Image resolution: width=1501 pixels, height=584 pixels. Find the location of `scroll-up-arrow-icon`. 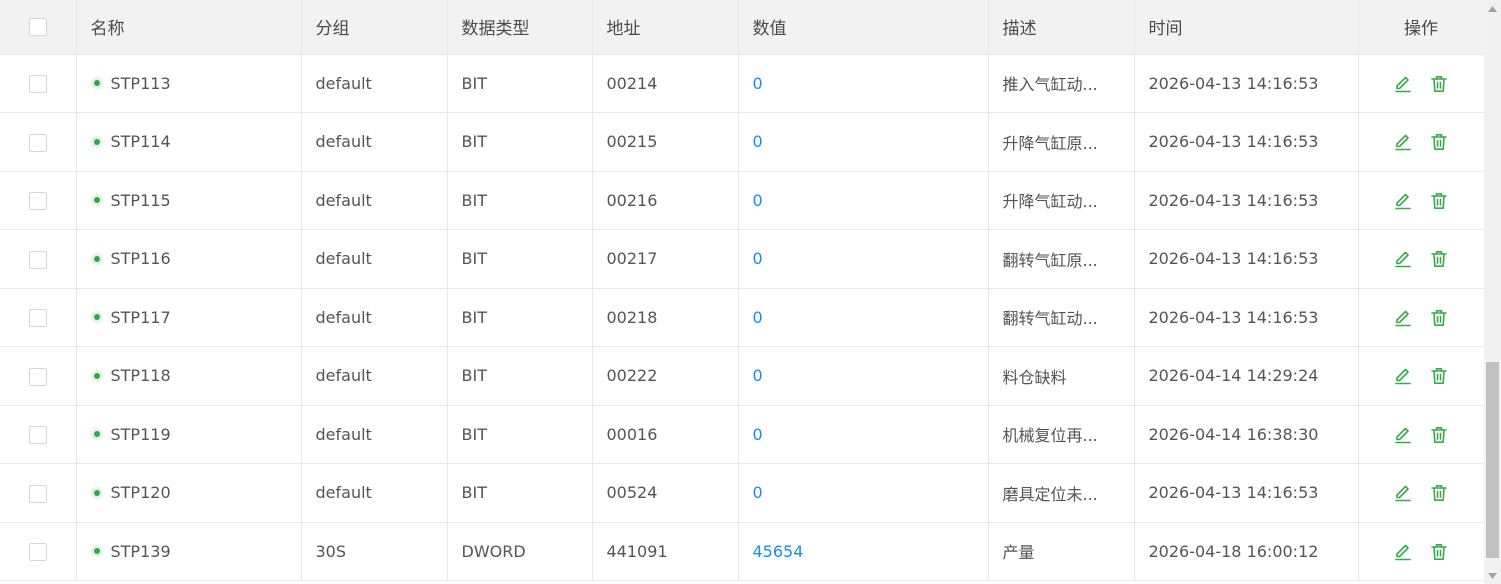

scroll-up-arrow-icon is located at coordinates (1492, 8).